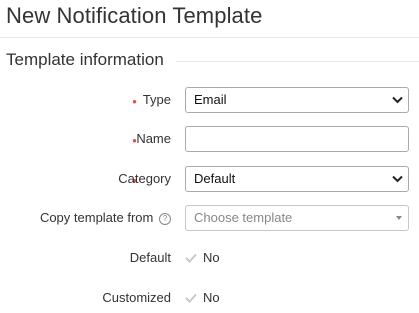  I want to click on type-label: Type, so click(156, 99).